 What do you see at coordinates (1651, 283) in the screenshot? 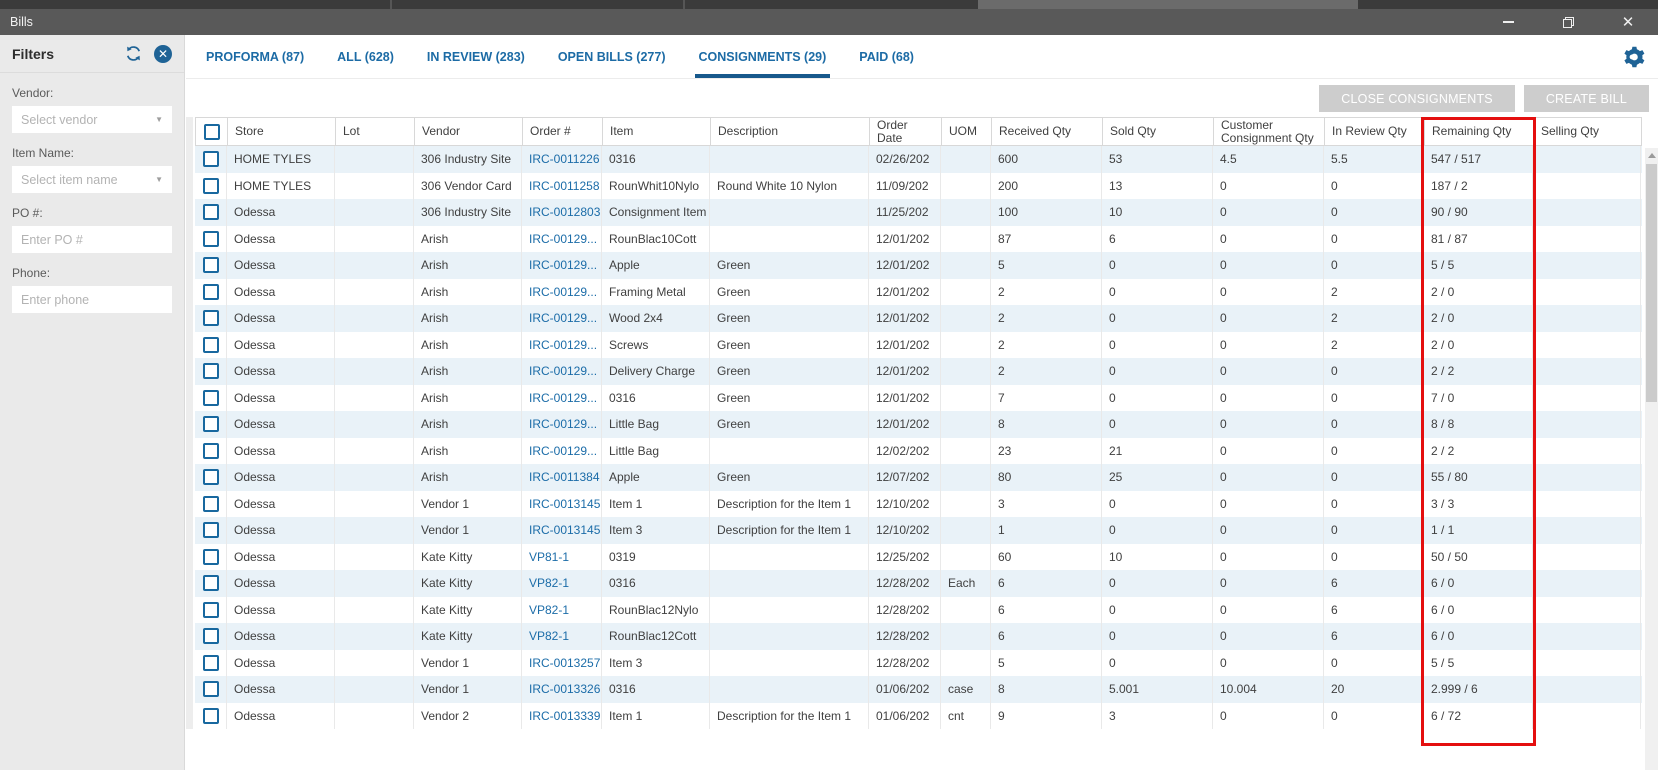
I see `scrollbar-thumb` at bounding box center [1651, 283].